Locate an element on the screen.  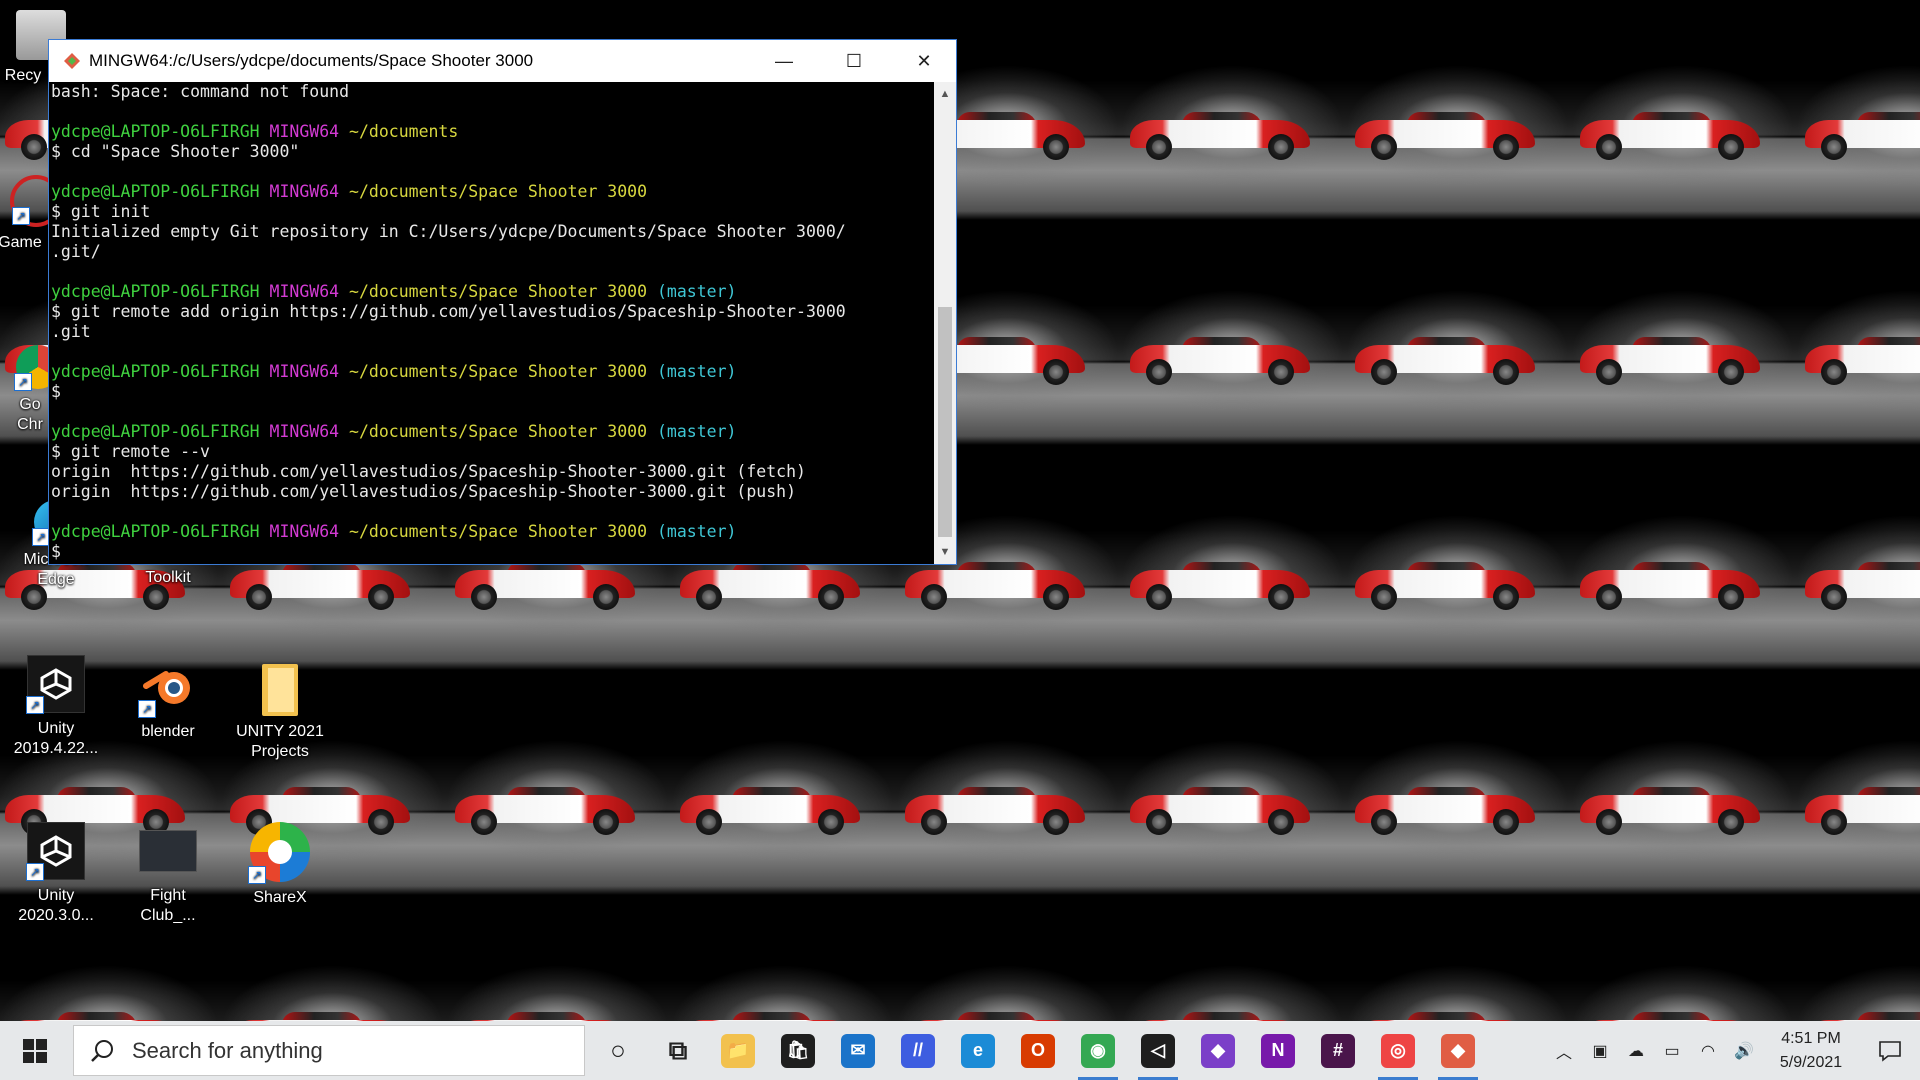
blender-icon: ↗ is located at coordinates (167, 689).